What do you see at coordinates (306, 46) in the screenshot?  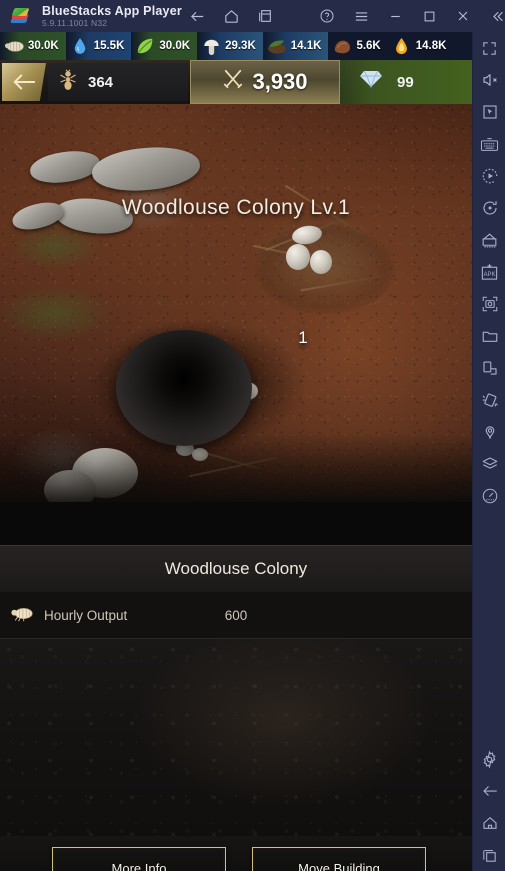 I see `resource-value: 14.1K` at bounding box center [306, 46].